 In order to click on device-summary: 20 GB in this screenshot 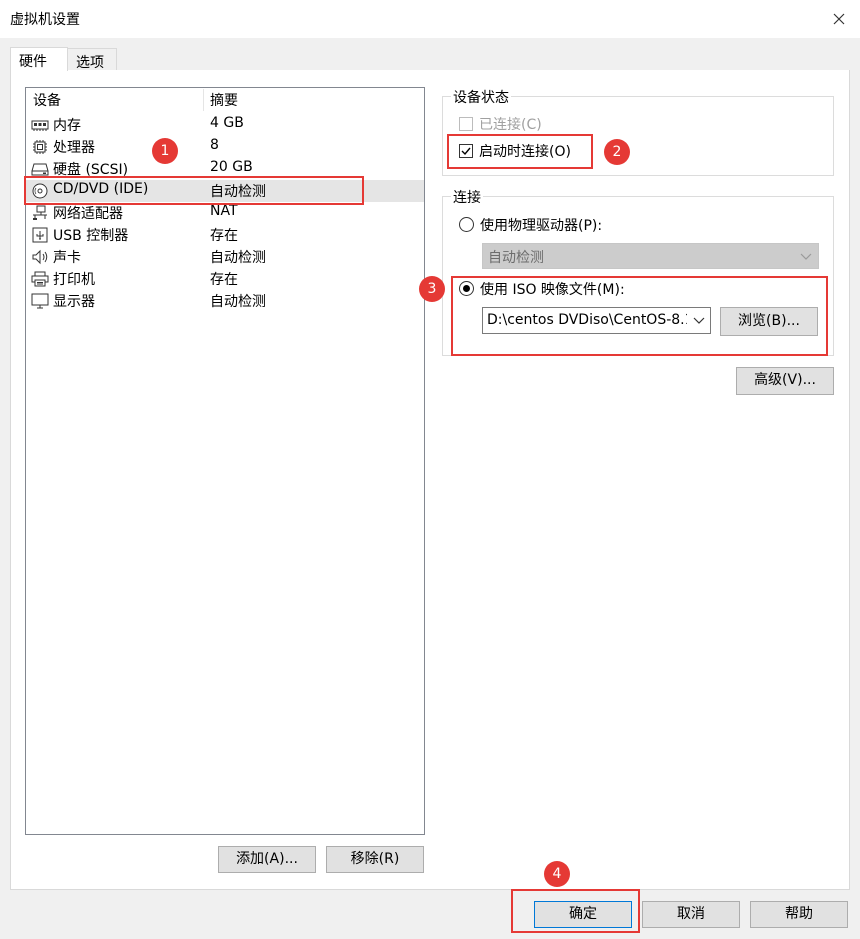, I will do `click(231, 167)`.